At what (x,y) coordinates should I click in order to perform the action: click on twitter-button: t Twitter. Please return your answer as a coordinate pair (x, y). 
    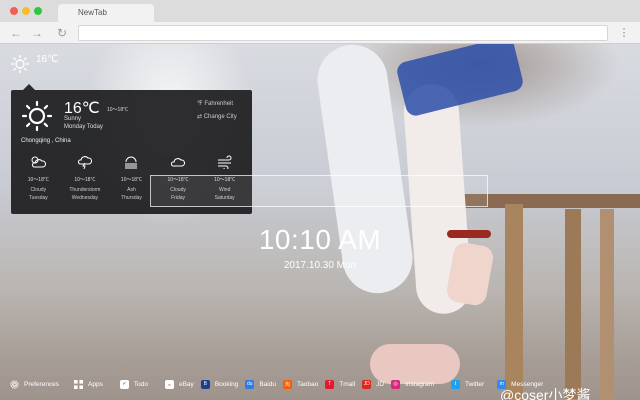
    Looking at the image, I should click on (468, 384).